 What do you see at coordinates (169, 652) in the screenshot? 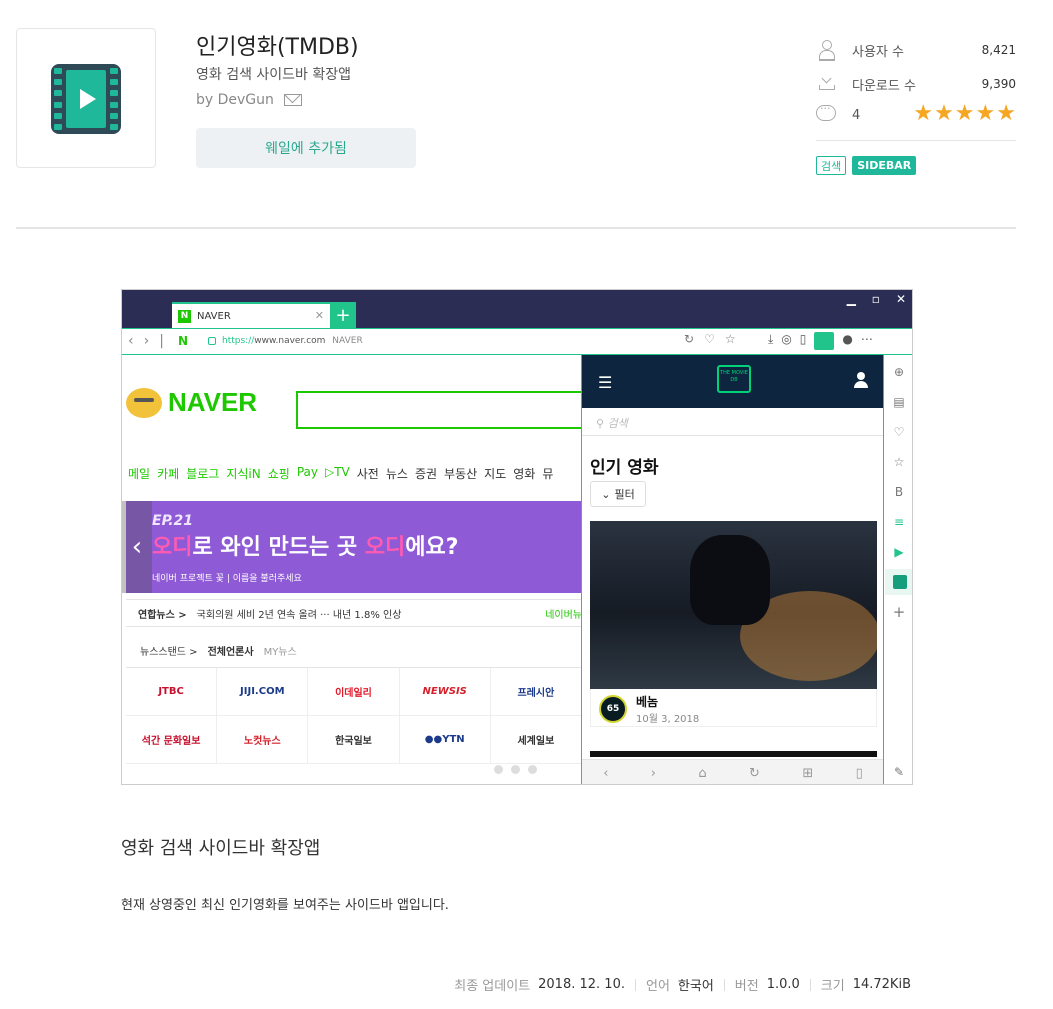
I see `newsstand-label: 뉴스스탠드 >` at bounding box center [169, 652].